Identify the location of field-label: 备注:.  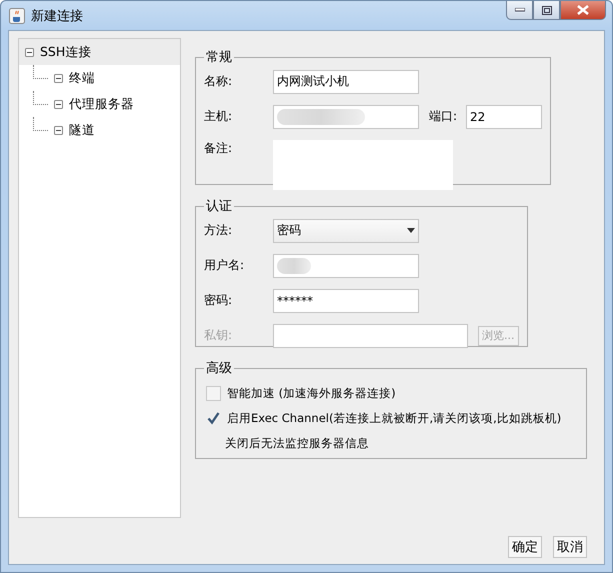
(219, 148).